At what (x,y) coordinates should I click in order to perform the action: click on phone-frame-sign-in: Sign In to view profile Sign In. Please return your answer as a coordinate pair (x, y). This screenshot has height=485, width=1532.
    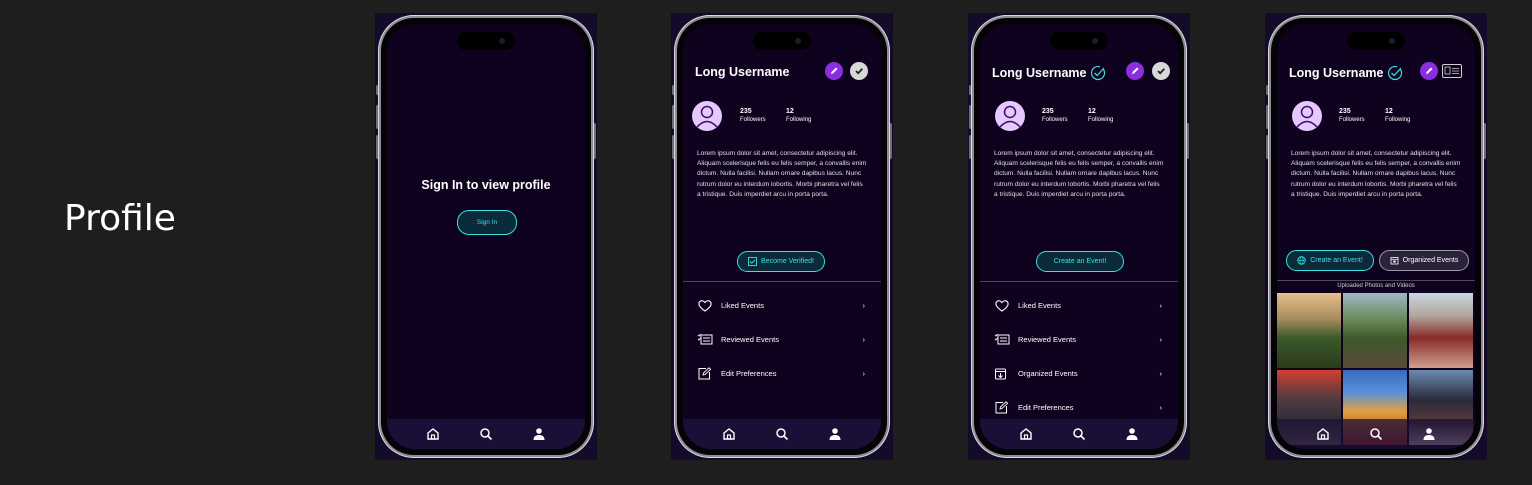
    Looking at the image, I should click on (486, 236).